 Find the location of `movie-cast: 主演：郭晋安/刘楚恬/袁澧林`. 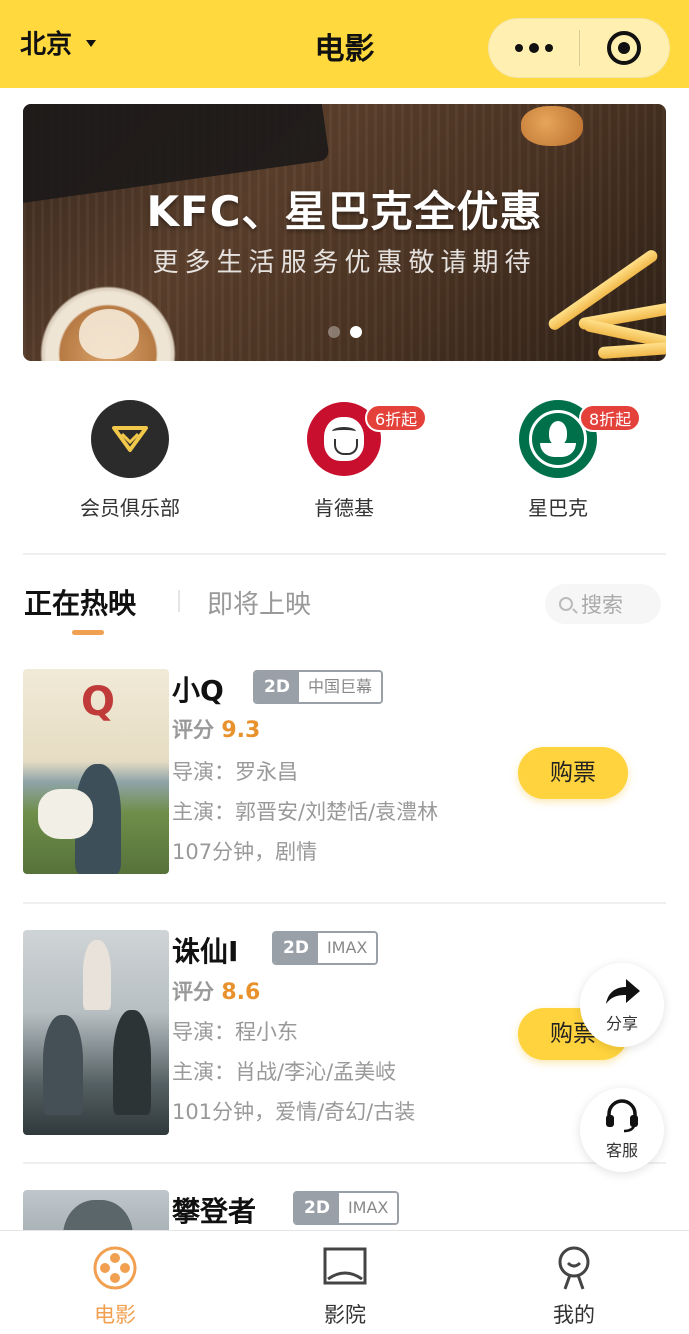

movie-cast: 主演：郭晋安/刘楚恬/袁澧林 is located at coordinates (305, 812).